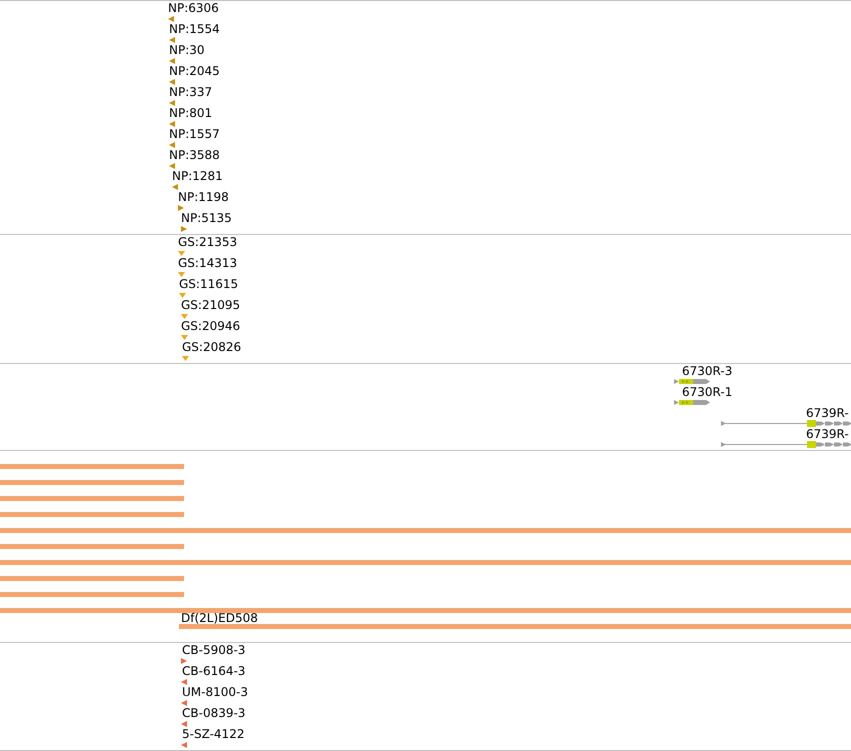 This screenshot has width=851, height=751. Describe the element at coordinates (210, 305) in the screenshot. I see `feature-label: GS:21095` at that location.